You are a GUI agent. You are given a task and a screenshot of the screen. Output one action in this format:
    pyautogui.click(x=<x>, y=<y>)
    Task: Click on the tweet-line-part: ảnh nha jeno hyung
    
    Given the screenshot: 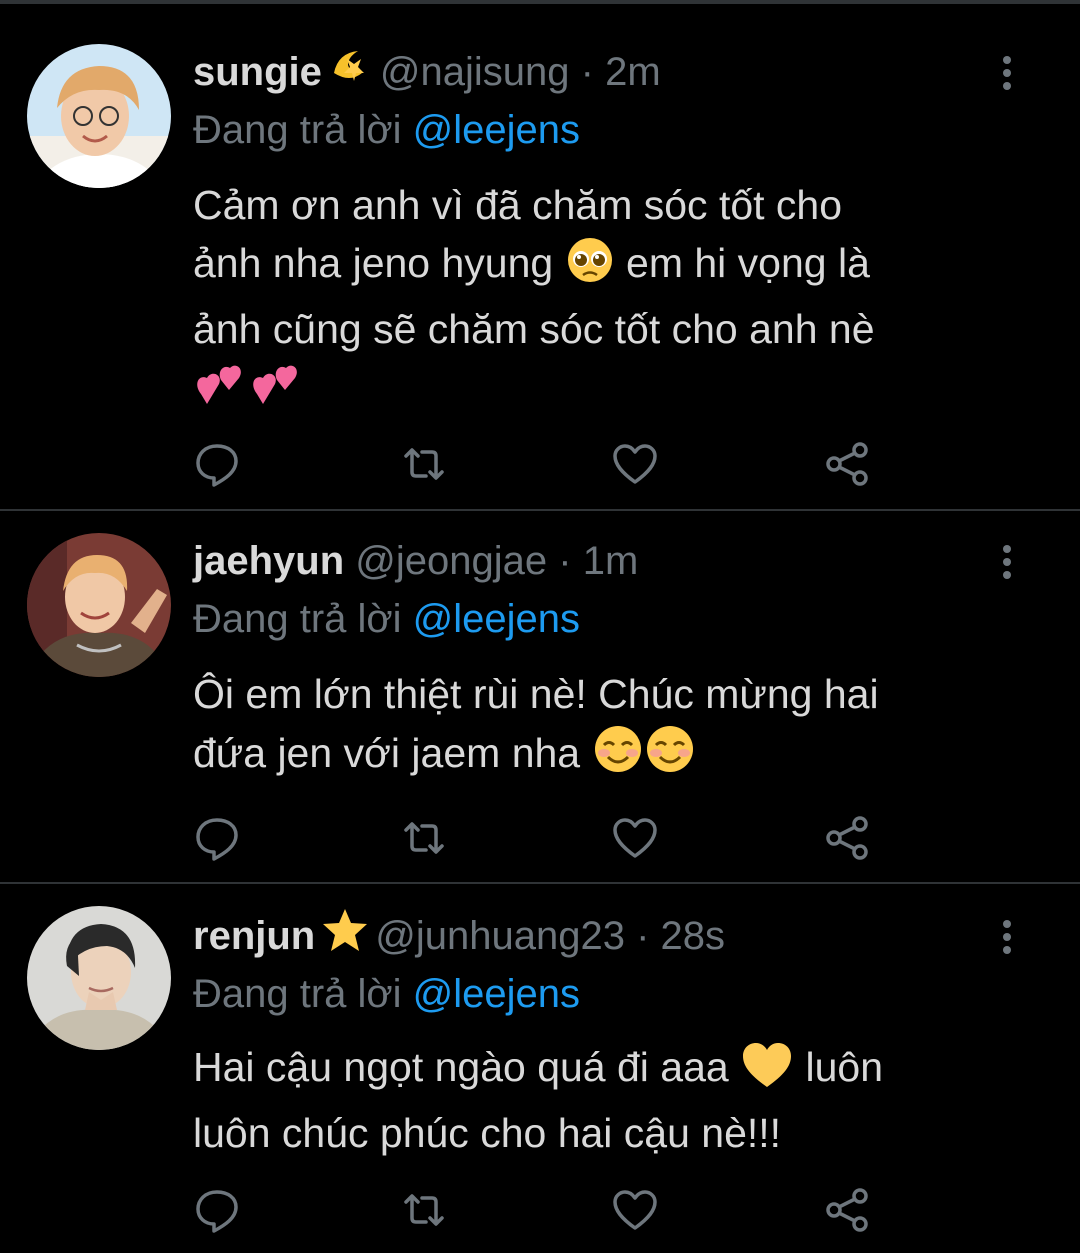 What is the action you would take?
    pyautogui.click(x=373, y=263)
    